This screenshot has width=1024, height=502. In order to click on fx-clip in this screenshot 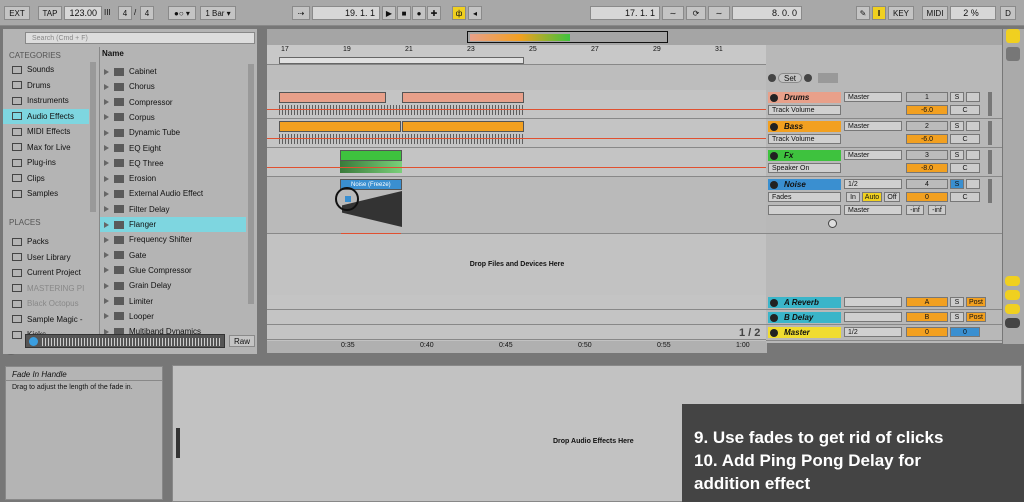, I will do `click(371, 155)`.